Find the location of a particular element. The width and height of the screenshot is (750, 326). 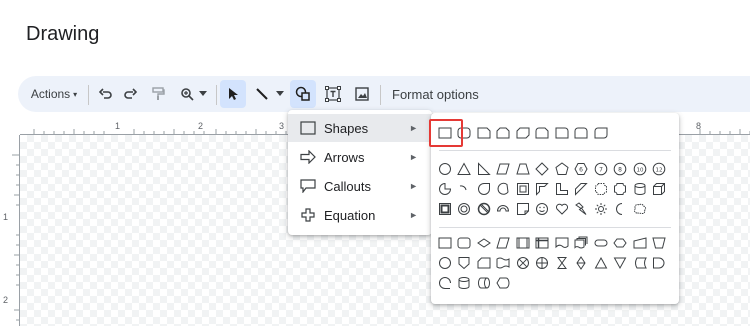

menu-item-equation: Equation ► is located at coordinates (360, 215).